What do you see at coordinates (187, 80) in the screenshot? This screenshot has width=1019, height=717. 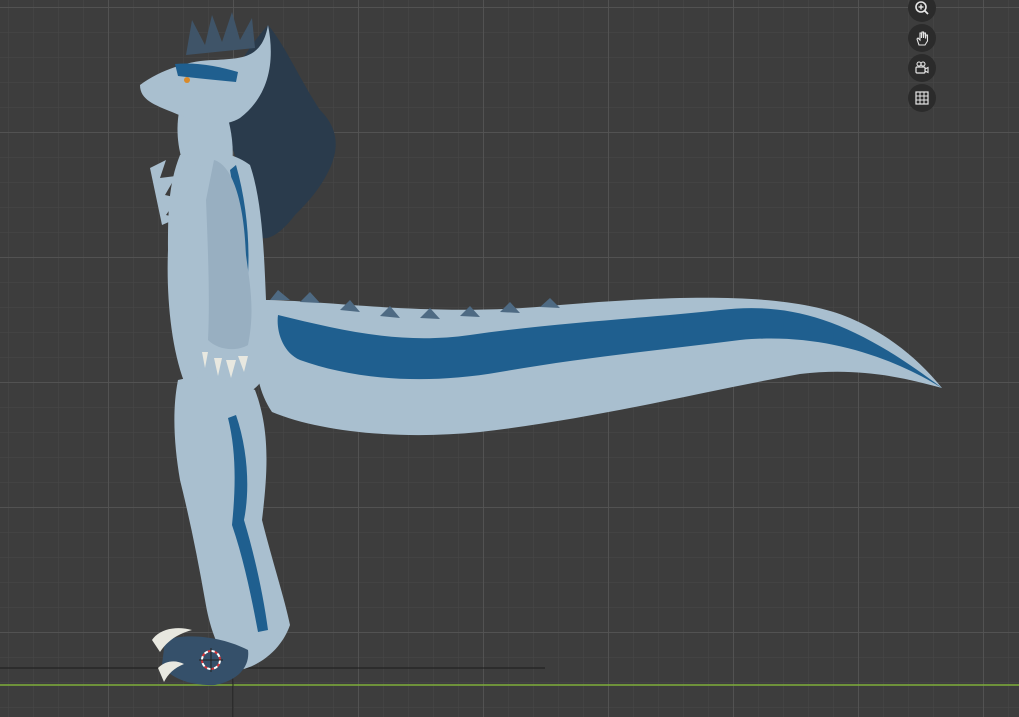 I see `eye` at bounding box center [187, 80].